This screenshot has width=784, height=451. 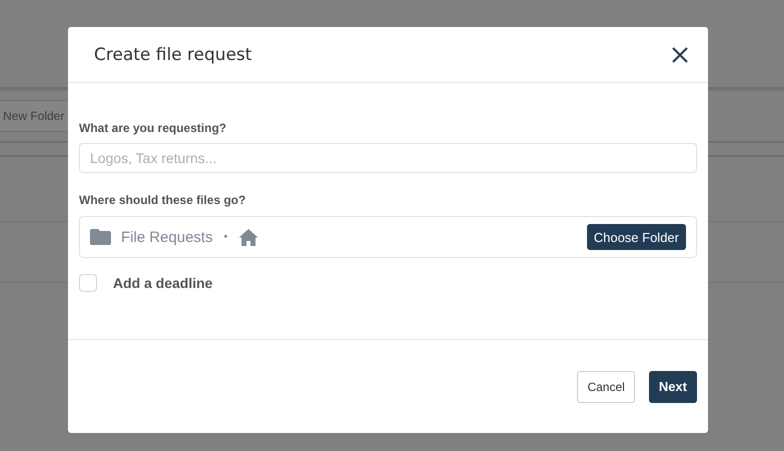 What do you see at coordinates (606, 386) in the screenshot?
I see `cancel-button: Cancel` at bounding box center [606, 386].